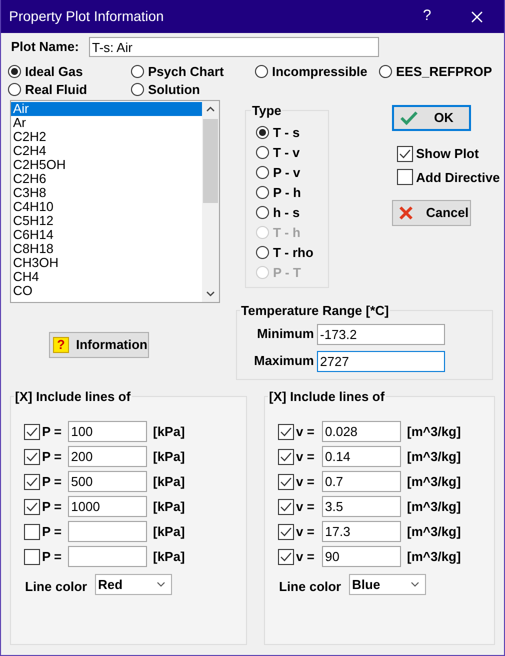 The width and height of the screenshot is (505, 656). What do you see at coordinates (106, 291) in the screenshot?
I see `substance-item: CO` at bounding box center [106, 291].